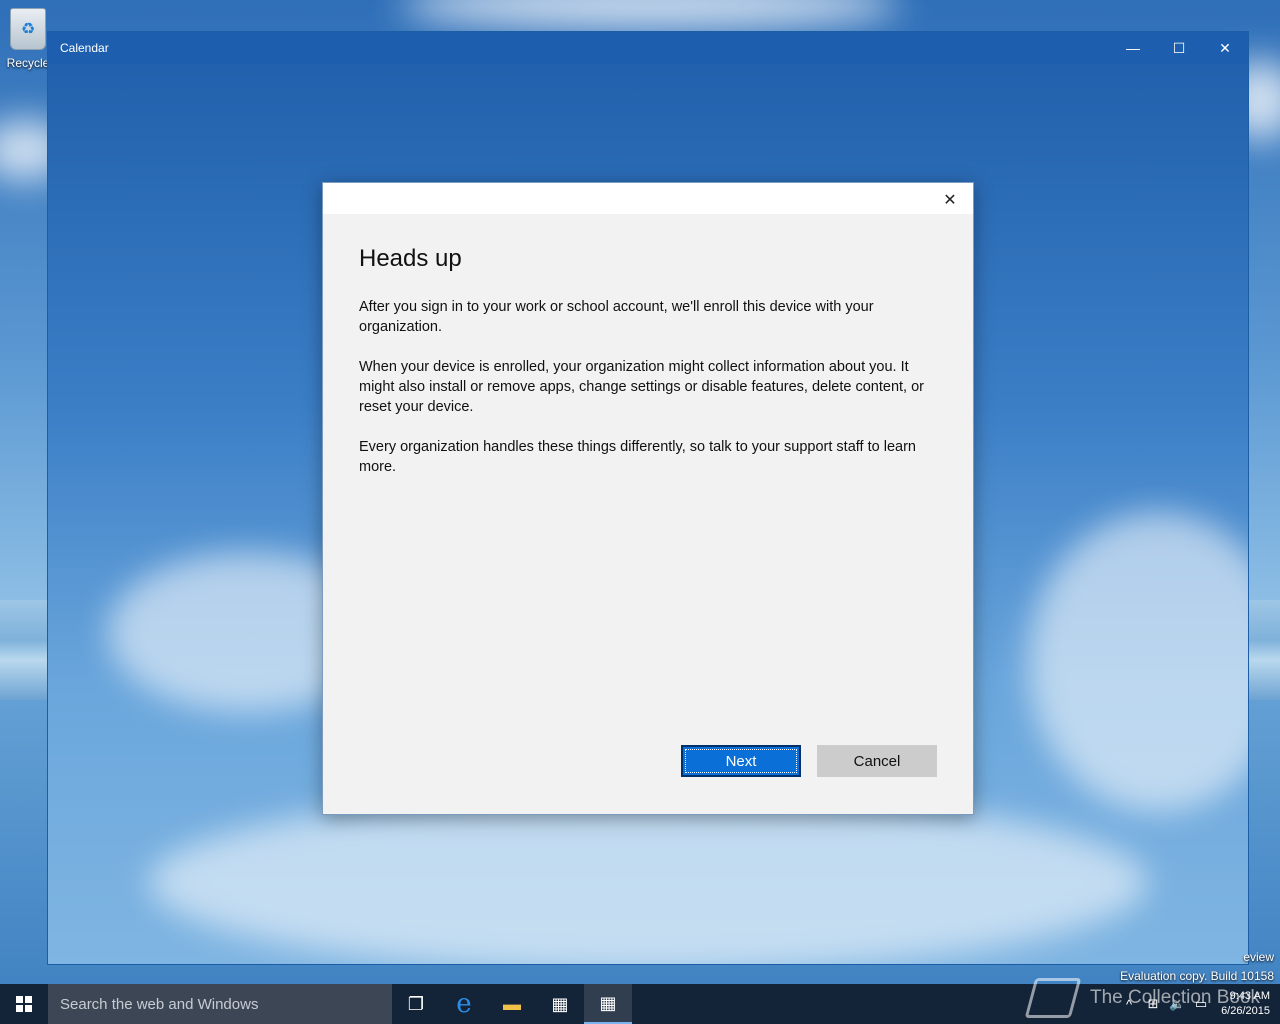 The height and width of the screenshot is (1024, 1280). I want to click on edge-button: e, so click(464, 1004).